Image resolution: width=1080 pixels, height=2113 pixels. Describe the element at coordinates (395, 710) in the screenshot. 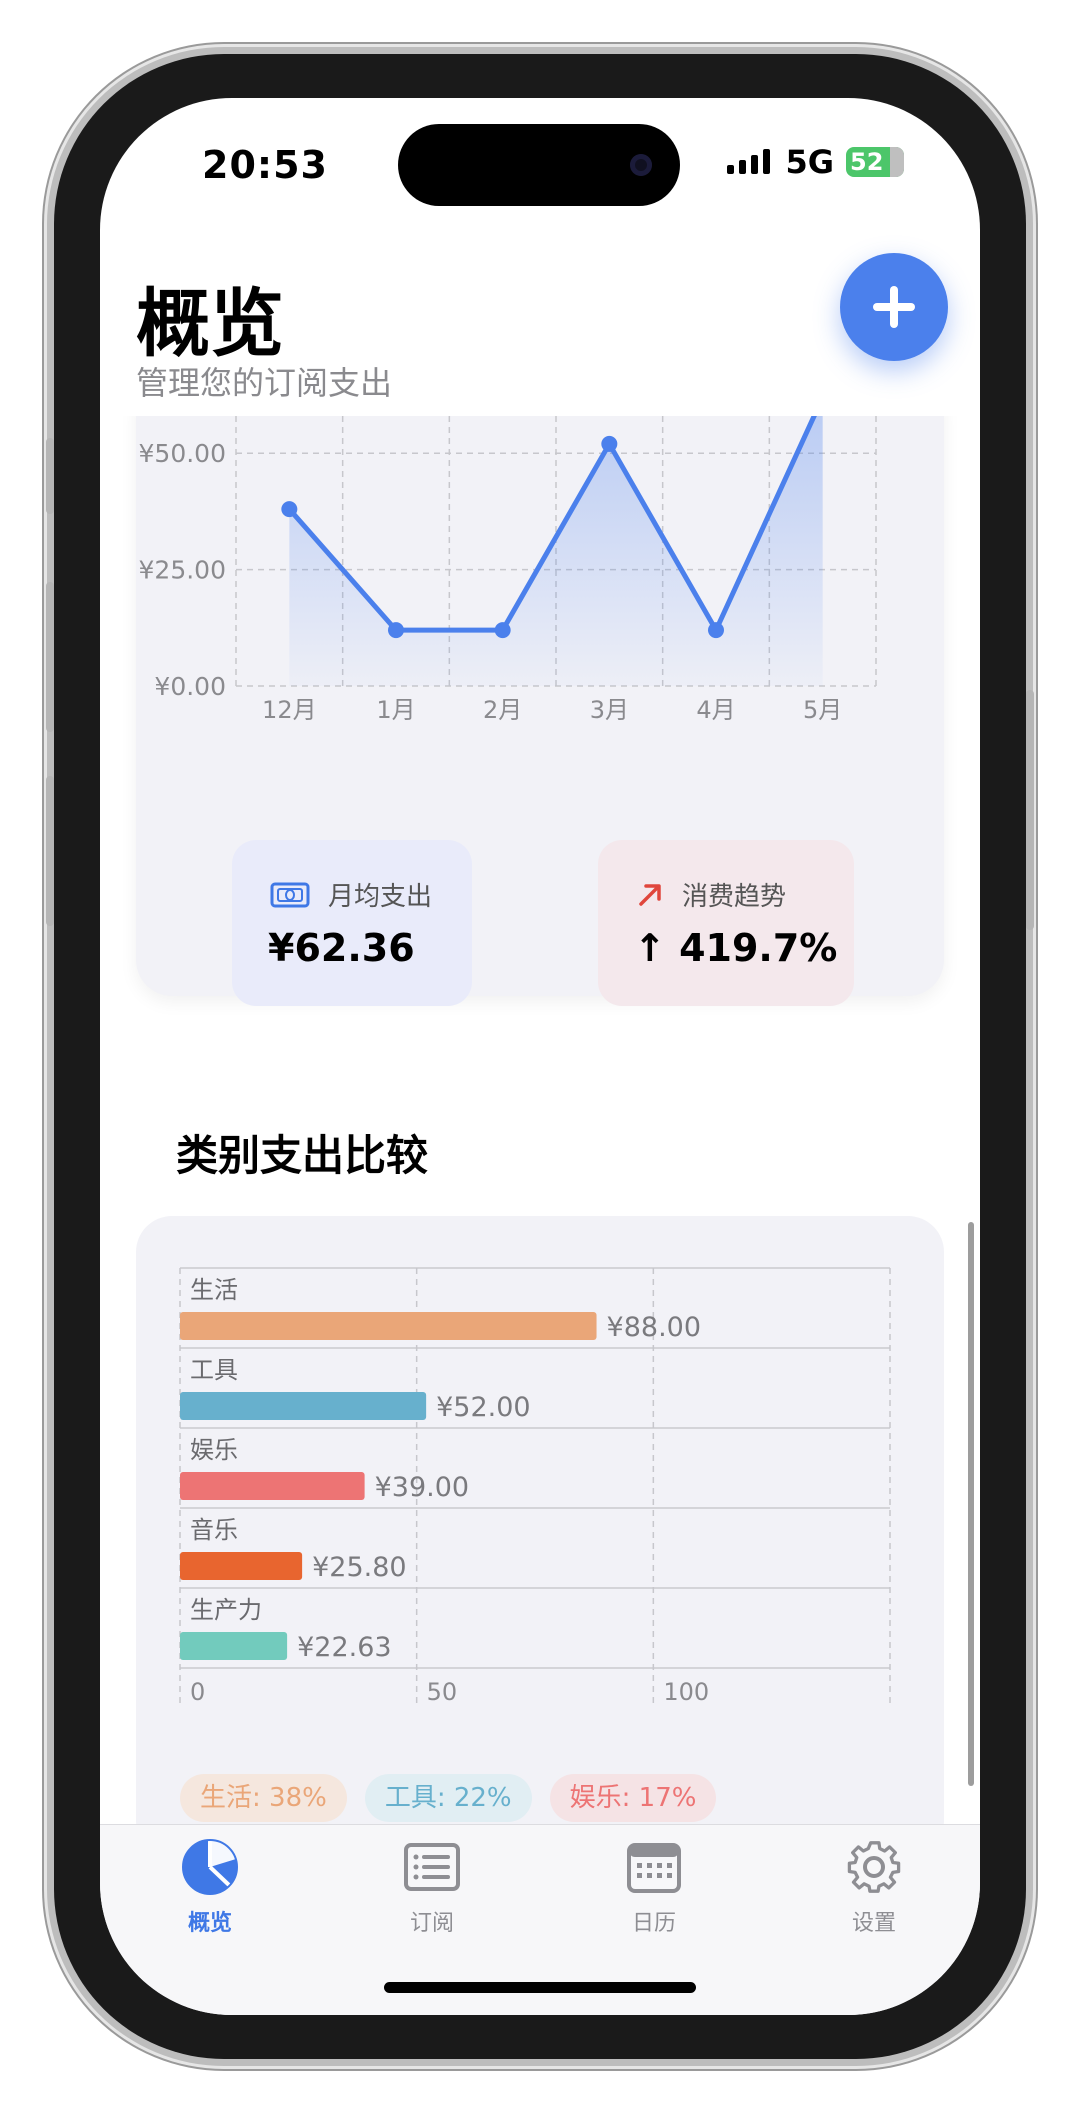

I see `x-tick-label: 1月` at that location.